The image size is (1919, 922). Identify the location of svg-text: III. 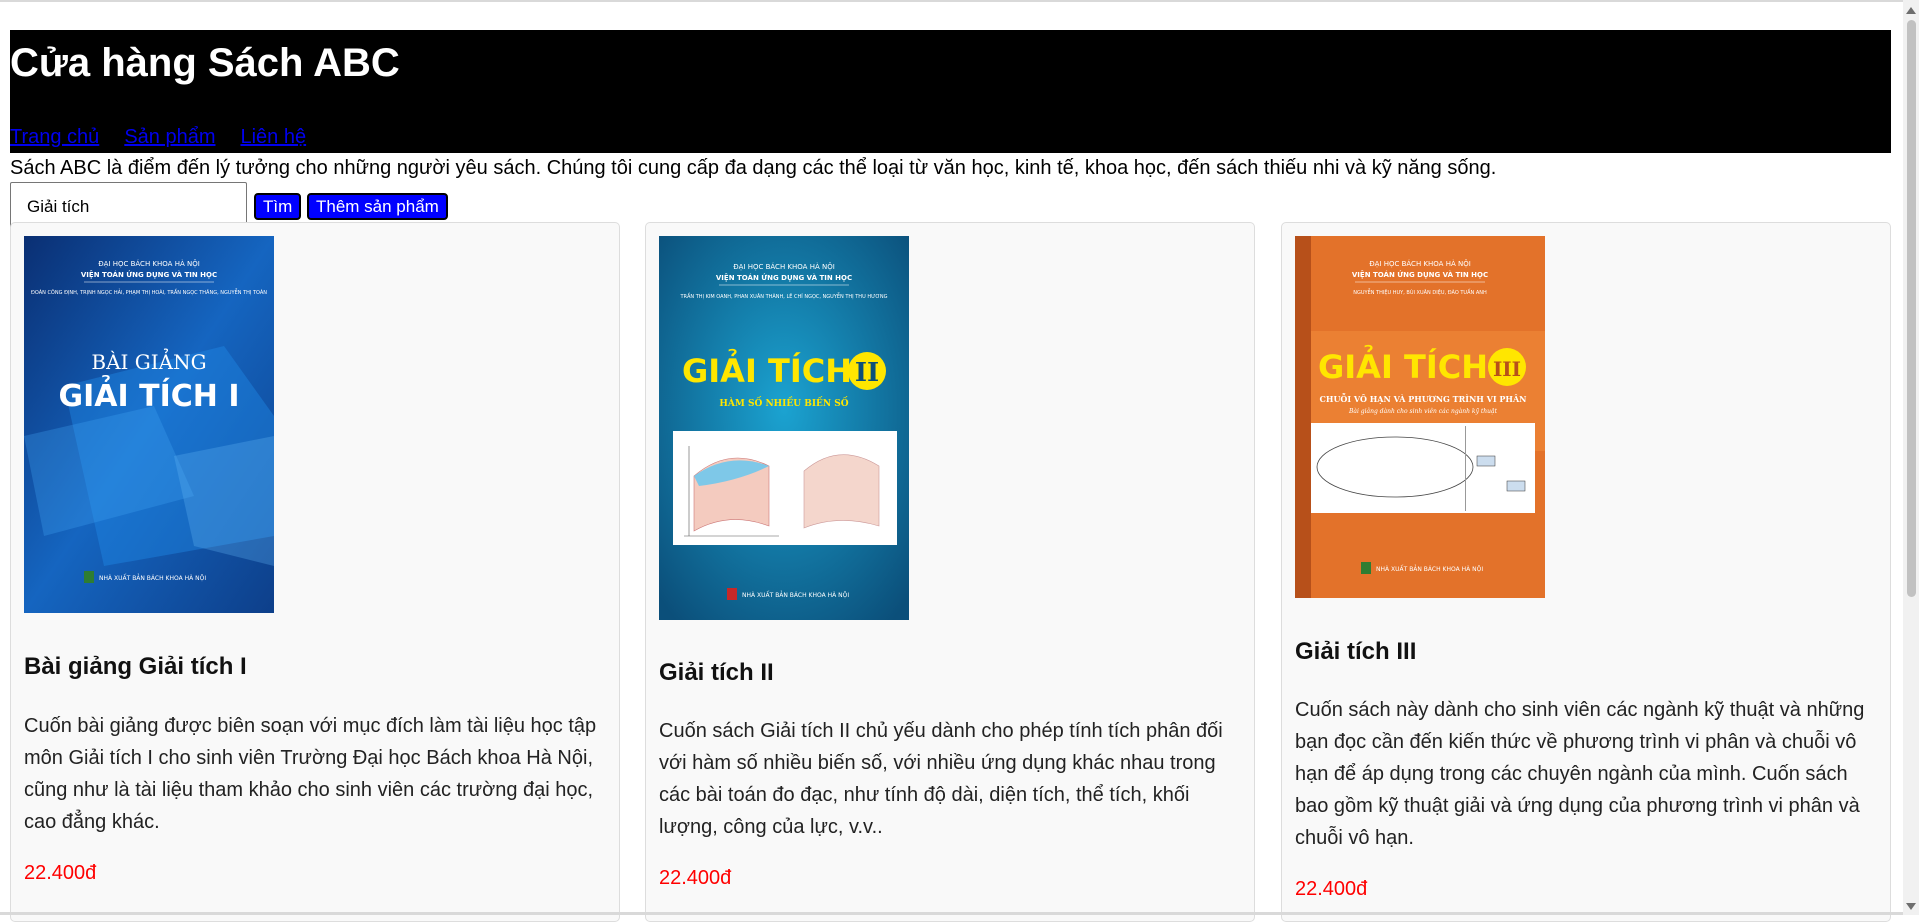
(1507, 369).